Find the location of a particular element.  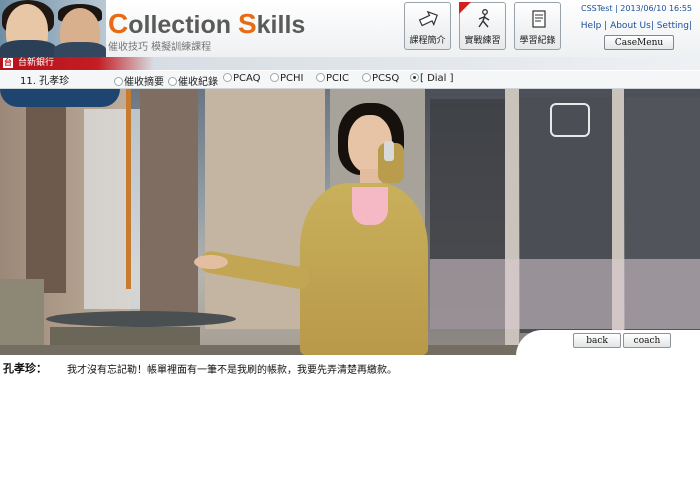

coach-button: coach is located at coordinates (647, 340).